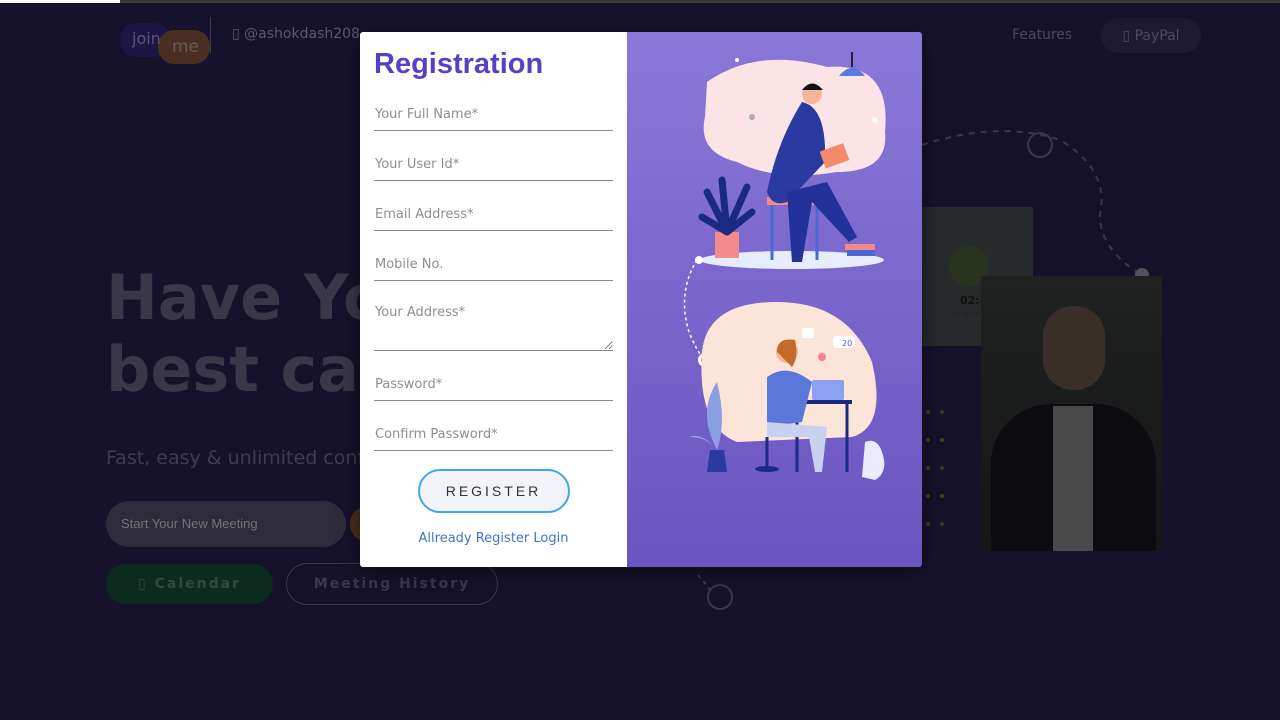  Describe the element at coordinates (808, 333) in the screenshot. I see `like-icon` at that location.